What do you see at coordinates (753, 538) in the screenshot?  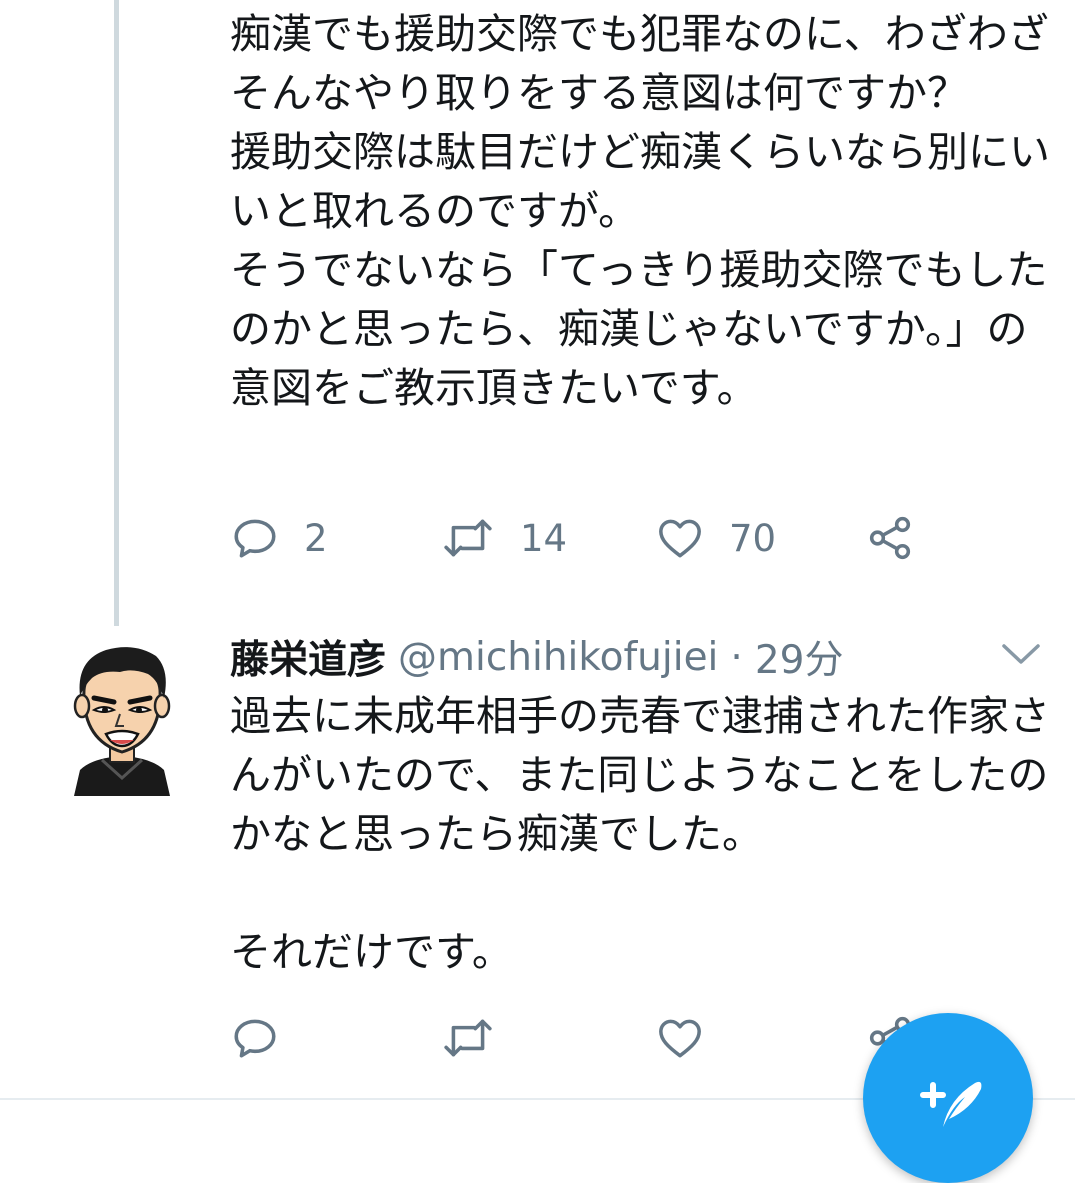 I see `like-count: 70` at bounding box center [753, 538].